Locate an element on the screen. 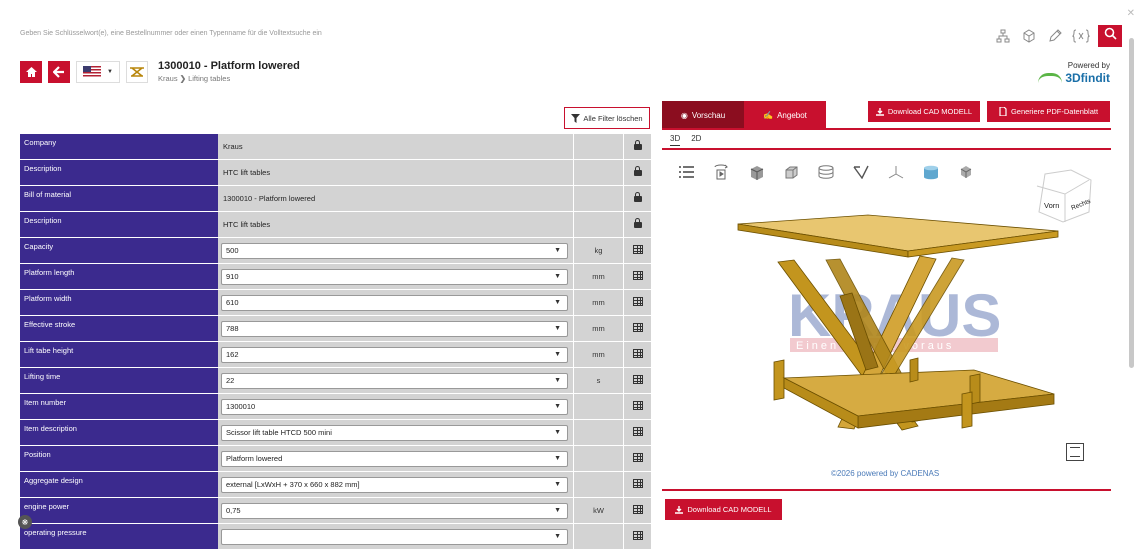  property-select: 1300010 ▼ is located at coordinates (394, 406).